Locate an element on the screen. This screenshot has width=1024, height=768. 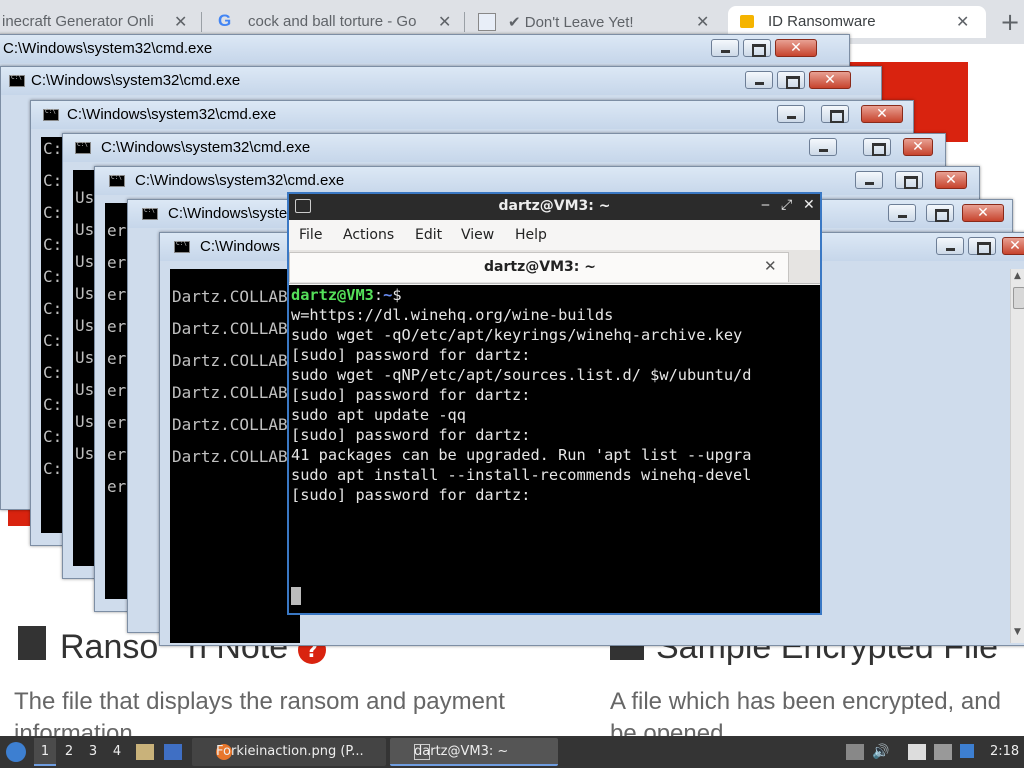
scroll-thumb is located at coordinates (1018, 298).